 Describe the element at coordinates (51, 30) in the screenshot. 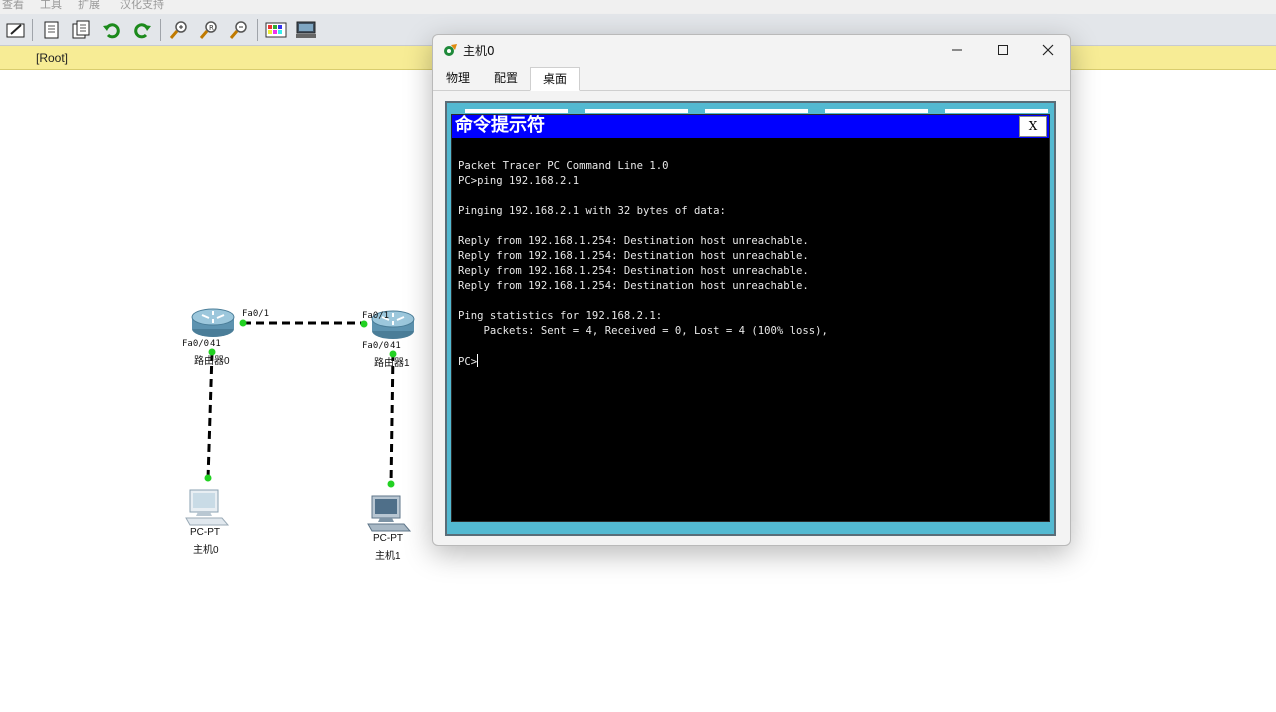

I see `copy-icon` at that location.